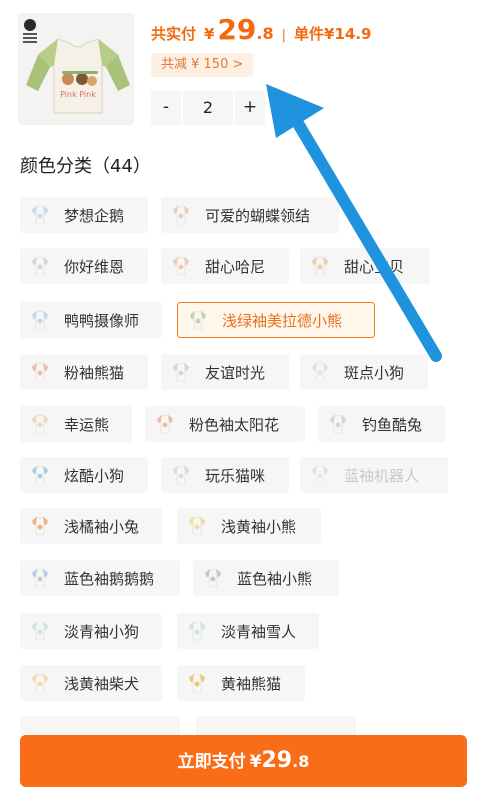 The height and width of the screenshot is (799, 487). I want to click on color-option: 黄袖熊猫, so click(241, 683).